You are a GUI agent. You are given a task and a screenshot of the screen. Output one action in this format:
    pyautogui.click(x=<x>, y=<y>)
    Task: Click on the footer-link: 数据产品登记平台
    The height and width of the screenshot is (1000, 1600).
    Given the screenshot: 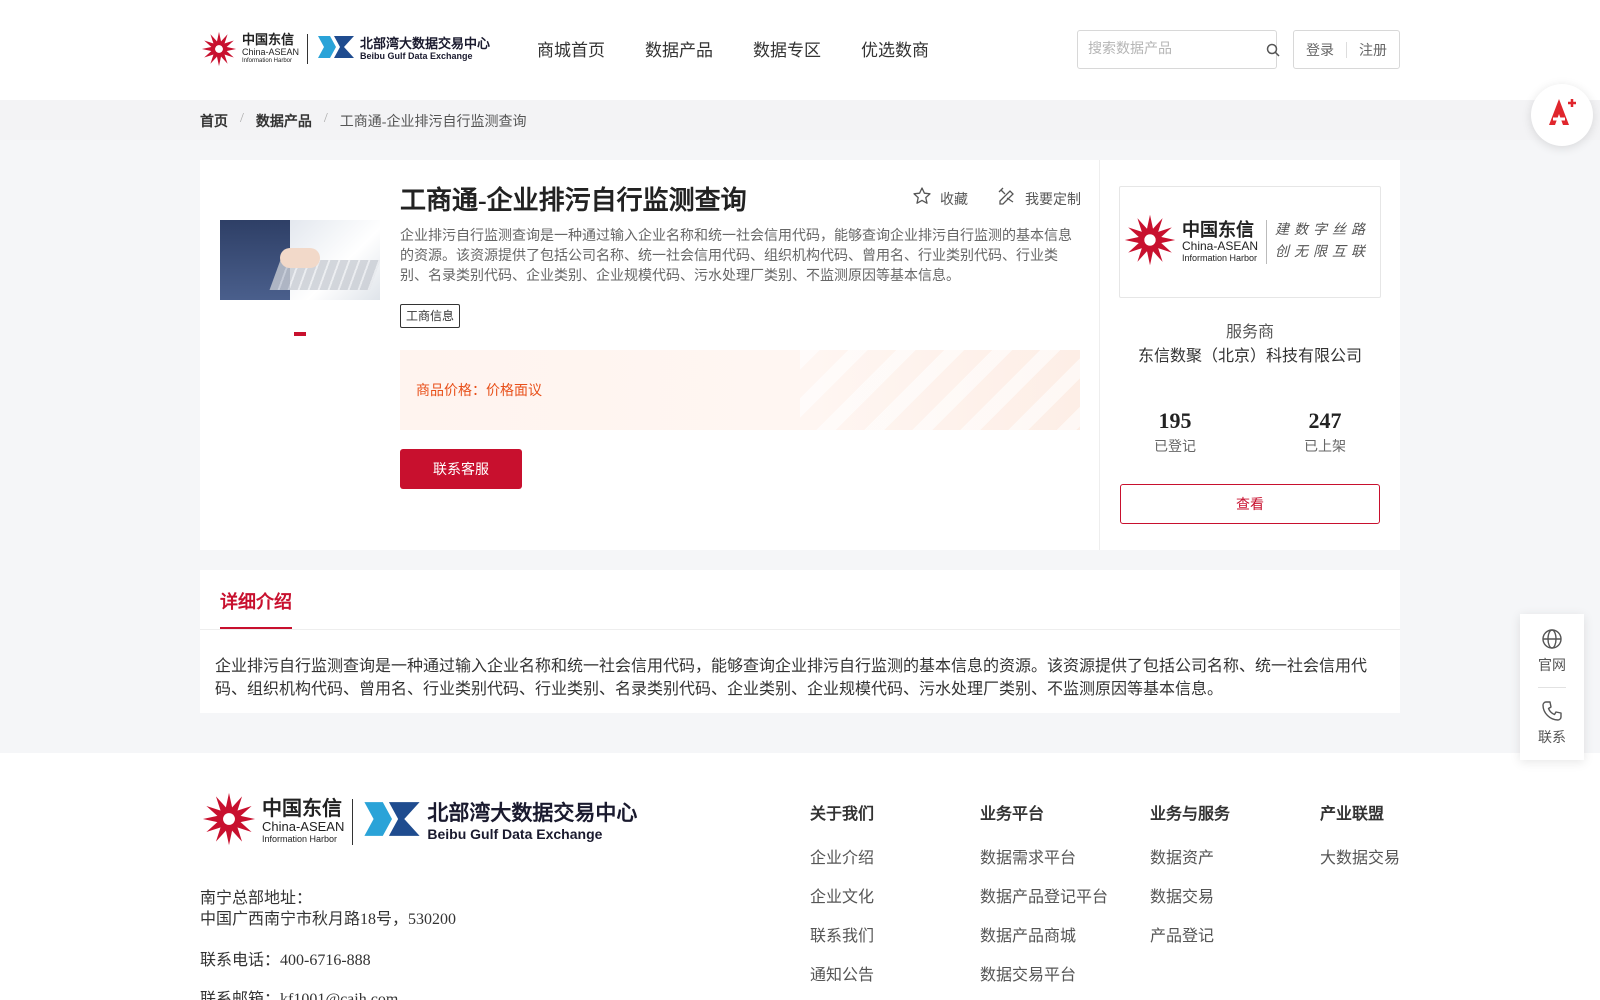 What is the action you would take?
    pyautogui.click(x=1044, y=902)
    